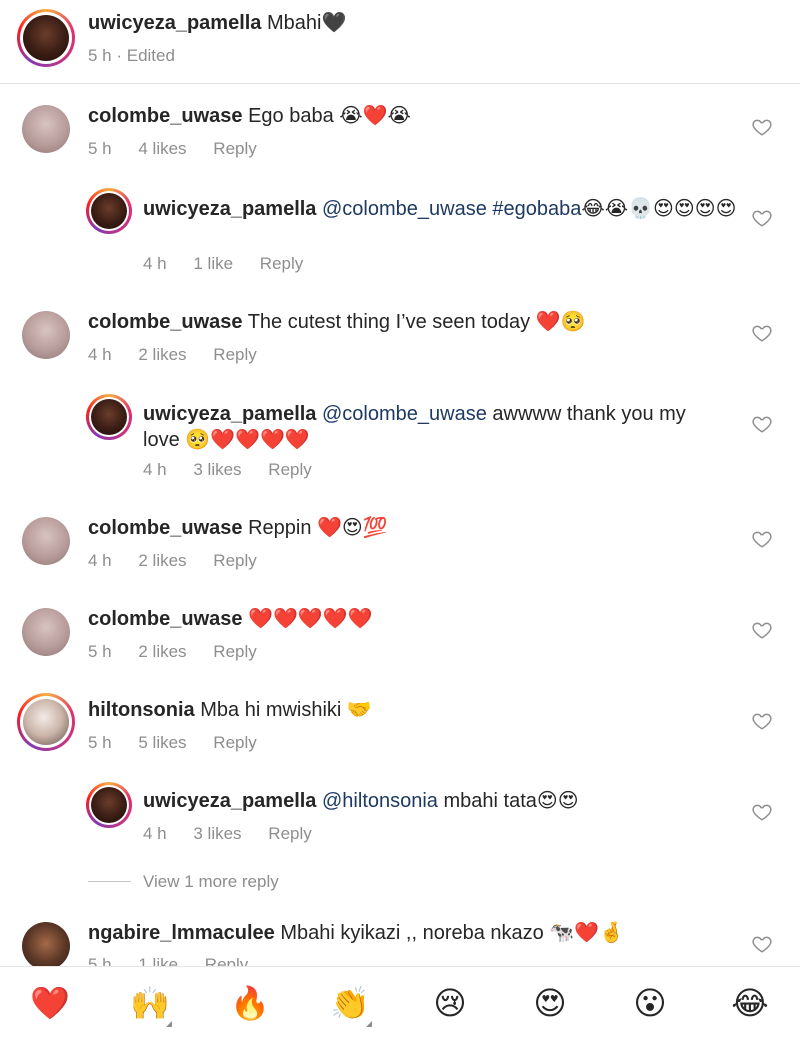 The height and width of the screenshot is (1038, 800). I want to click on crying-emoji-button: 😢, so click(450, 1003).